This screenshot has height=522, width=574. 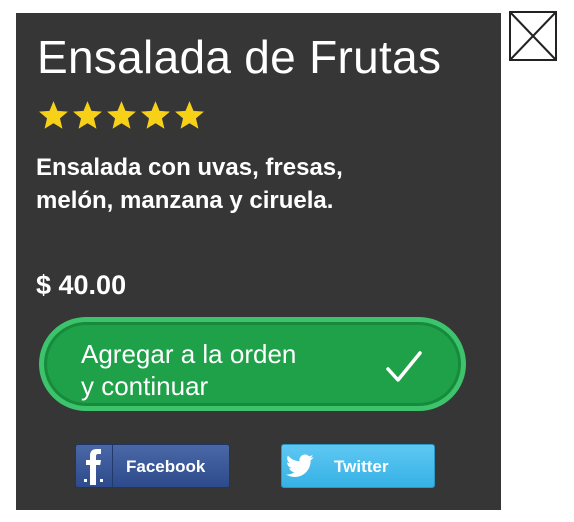 What do you see at coordinates (145, 386) in the screenshot?
I see `add-to-order-label-line-2: y continuar` at bounding box center [145, 386].